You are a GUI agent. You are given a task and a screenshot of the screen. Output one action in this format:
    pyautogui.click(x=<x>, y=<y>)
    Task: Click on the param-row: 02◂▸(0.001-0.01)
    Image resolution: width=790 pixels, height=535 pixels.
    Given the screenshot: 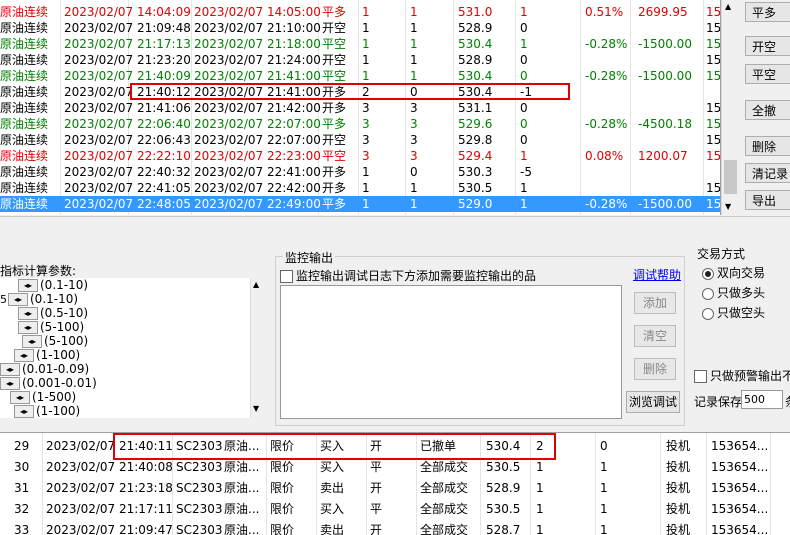 What is the action you would take?
    pyautogui.click(x=48, y=383)
    